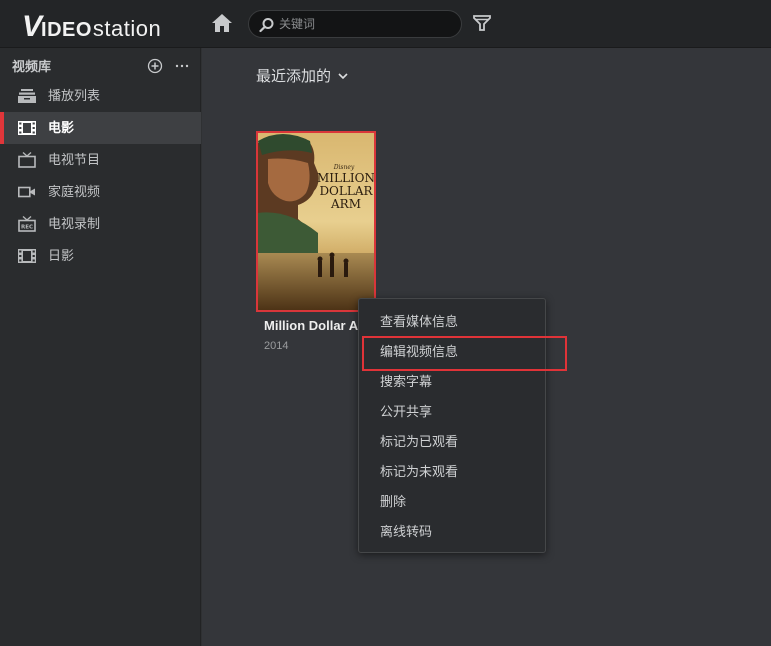  I want to click on rec-icon: REC, so click(27, 224).